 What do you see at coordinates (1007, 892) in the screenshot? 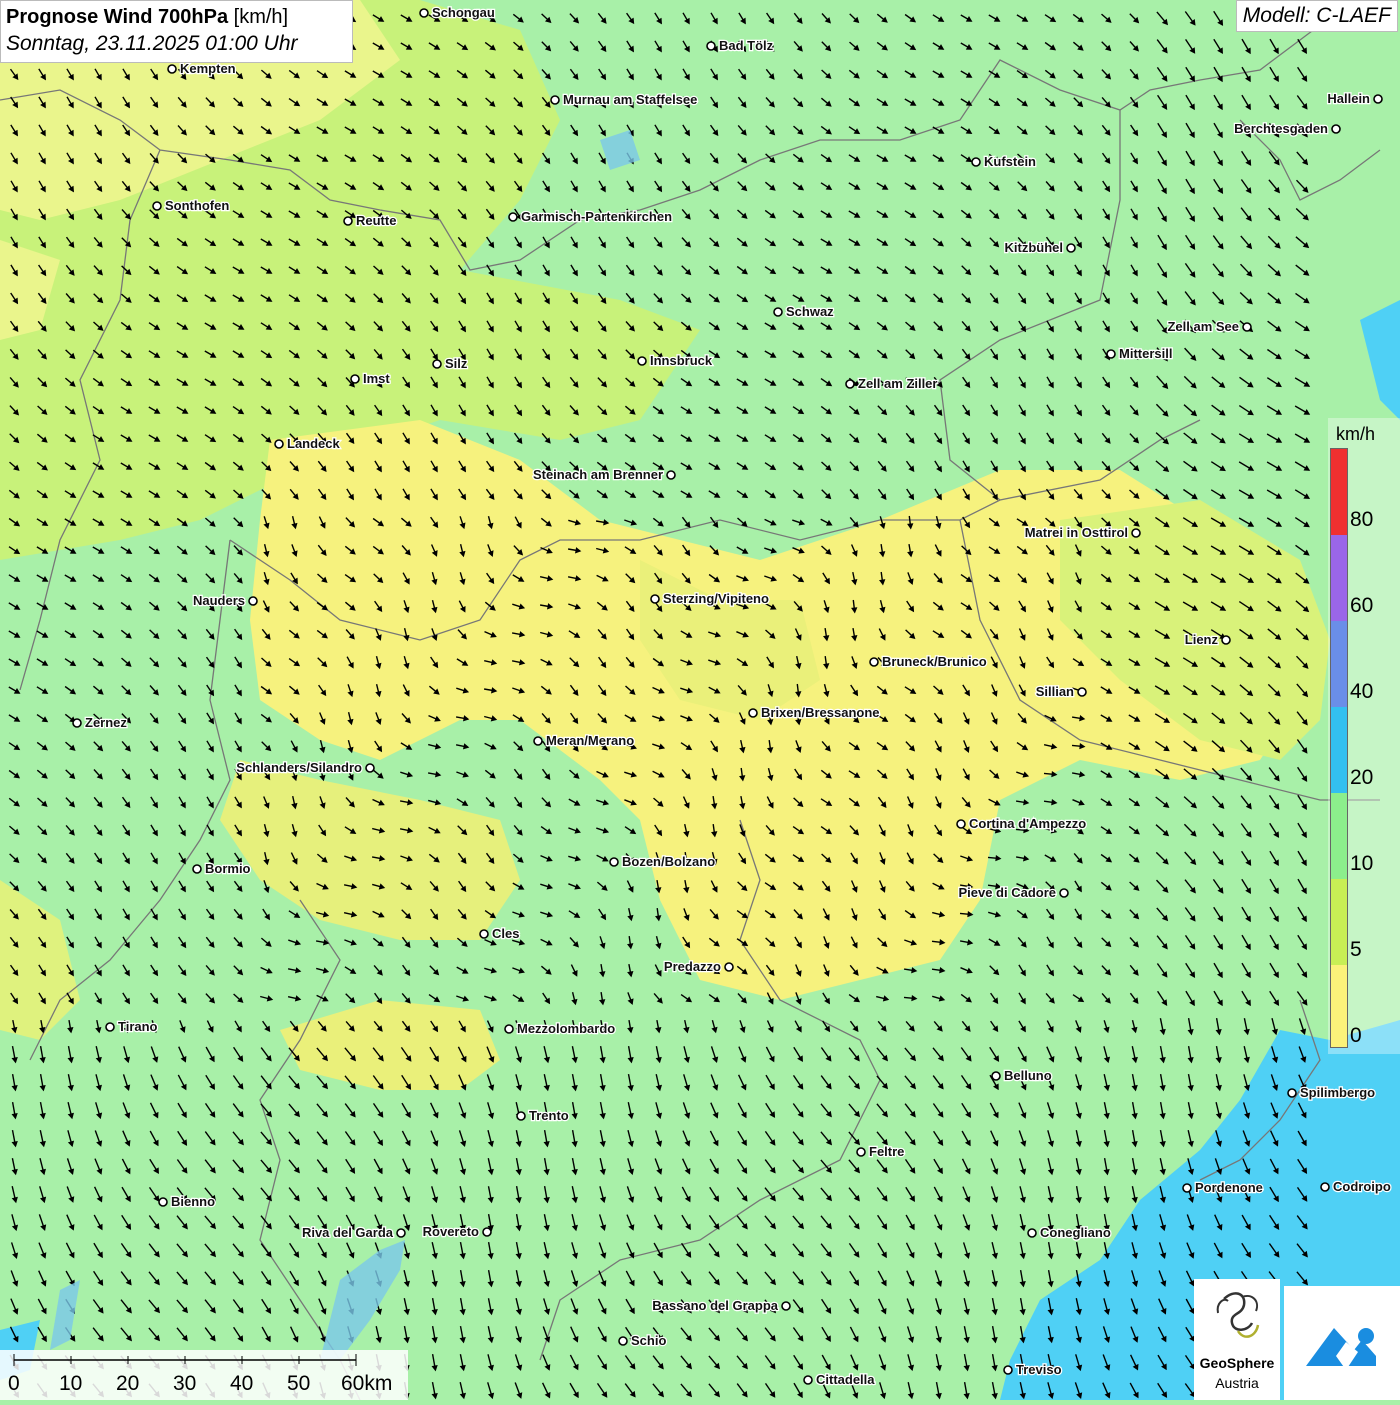
I see `city-label: Pieve di Cadore` at bounding box center [1007, 892].